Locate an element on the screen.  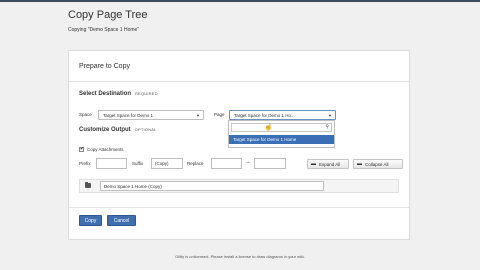
copy-attachments-checkbox: ✔ is located at coordinates (82, 149).